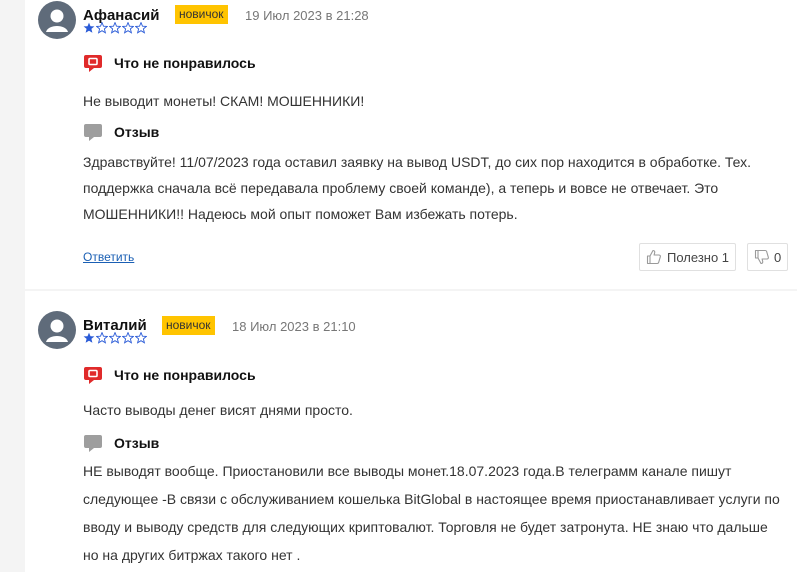 The height and width of the screenshot is (572, 797). Describe the element at coordinates (653, 257) in the screenshot. I see `thumbs-up-icon` at that location.